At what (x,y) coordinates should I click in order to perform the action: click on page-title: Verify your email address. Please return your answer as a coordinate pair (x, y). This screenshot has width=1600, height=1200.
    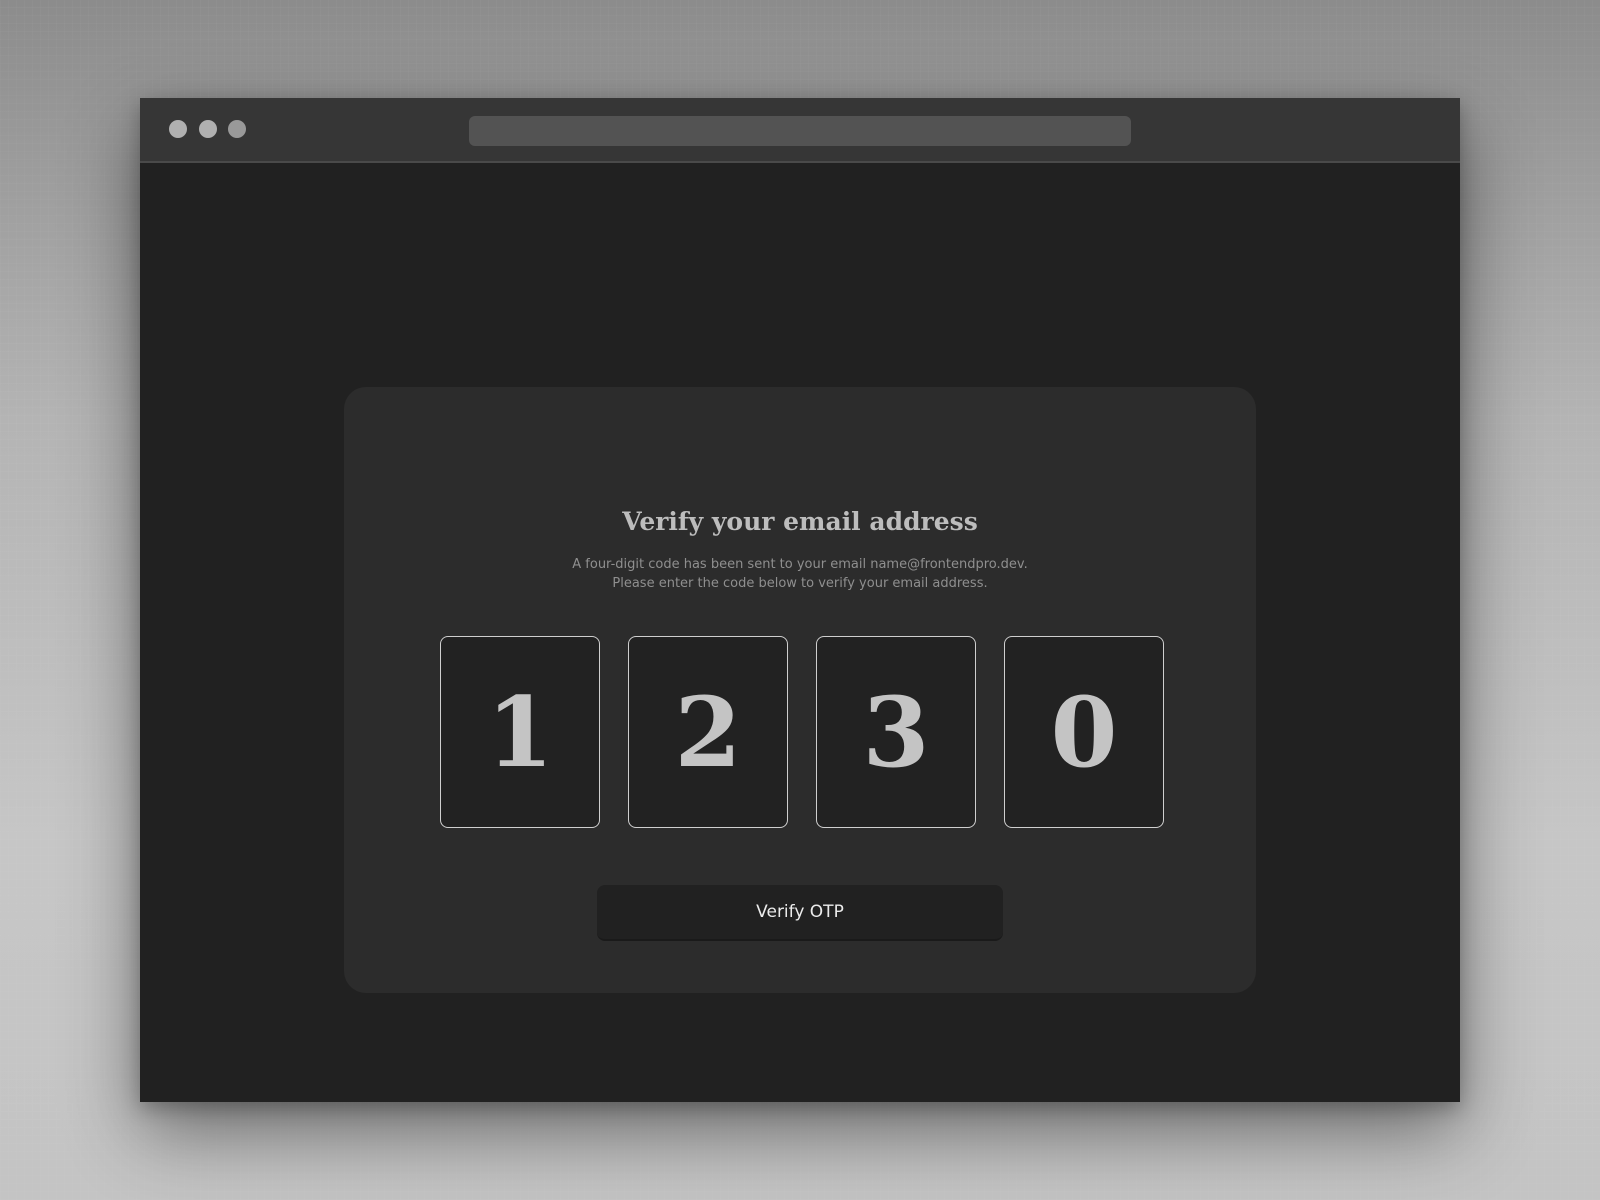
    Looking at the image, I should click on (800, 521).